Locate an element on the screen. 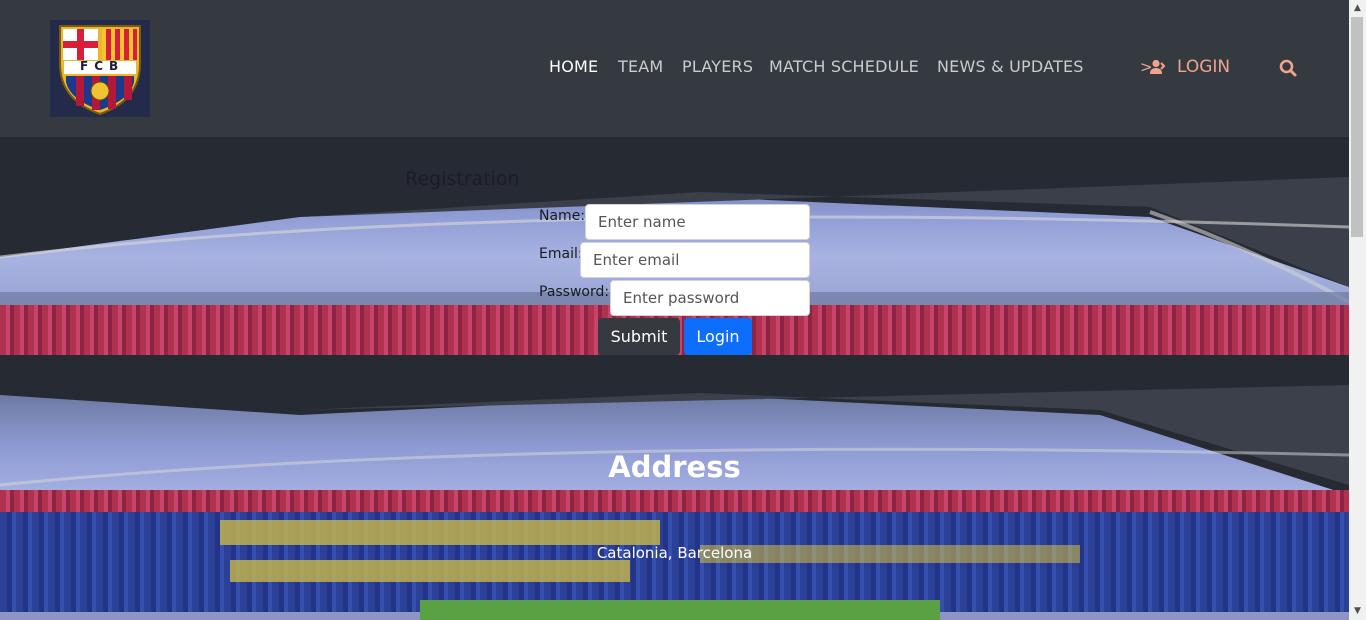 Image resolution: width=1366 pixels, height=620 pixels. club-logo: FCB is located at coordinates (100, 68).